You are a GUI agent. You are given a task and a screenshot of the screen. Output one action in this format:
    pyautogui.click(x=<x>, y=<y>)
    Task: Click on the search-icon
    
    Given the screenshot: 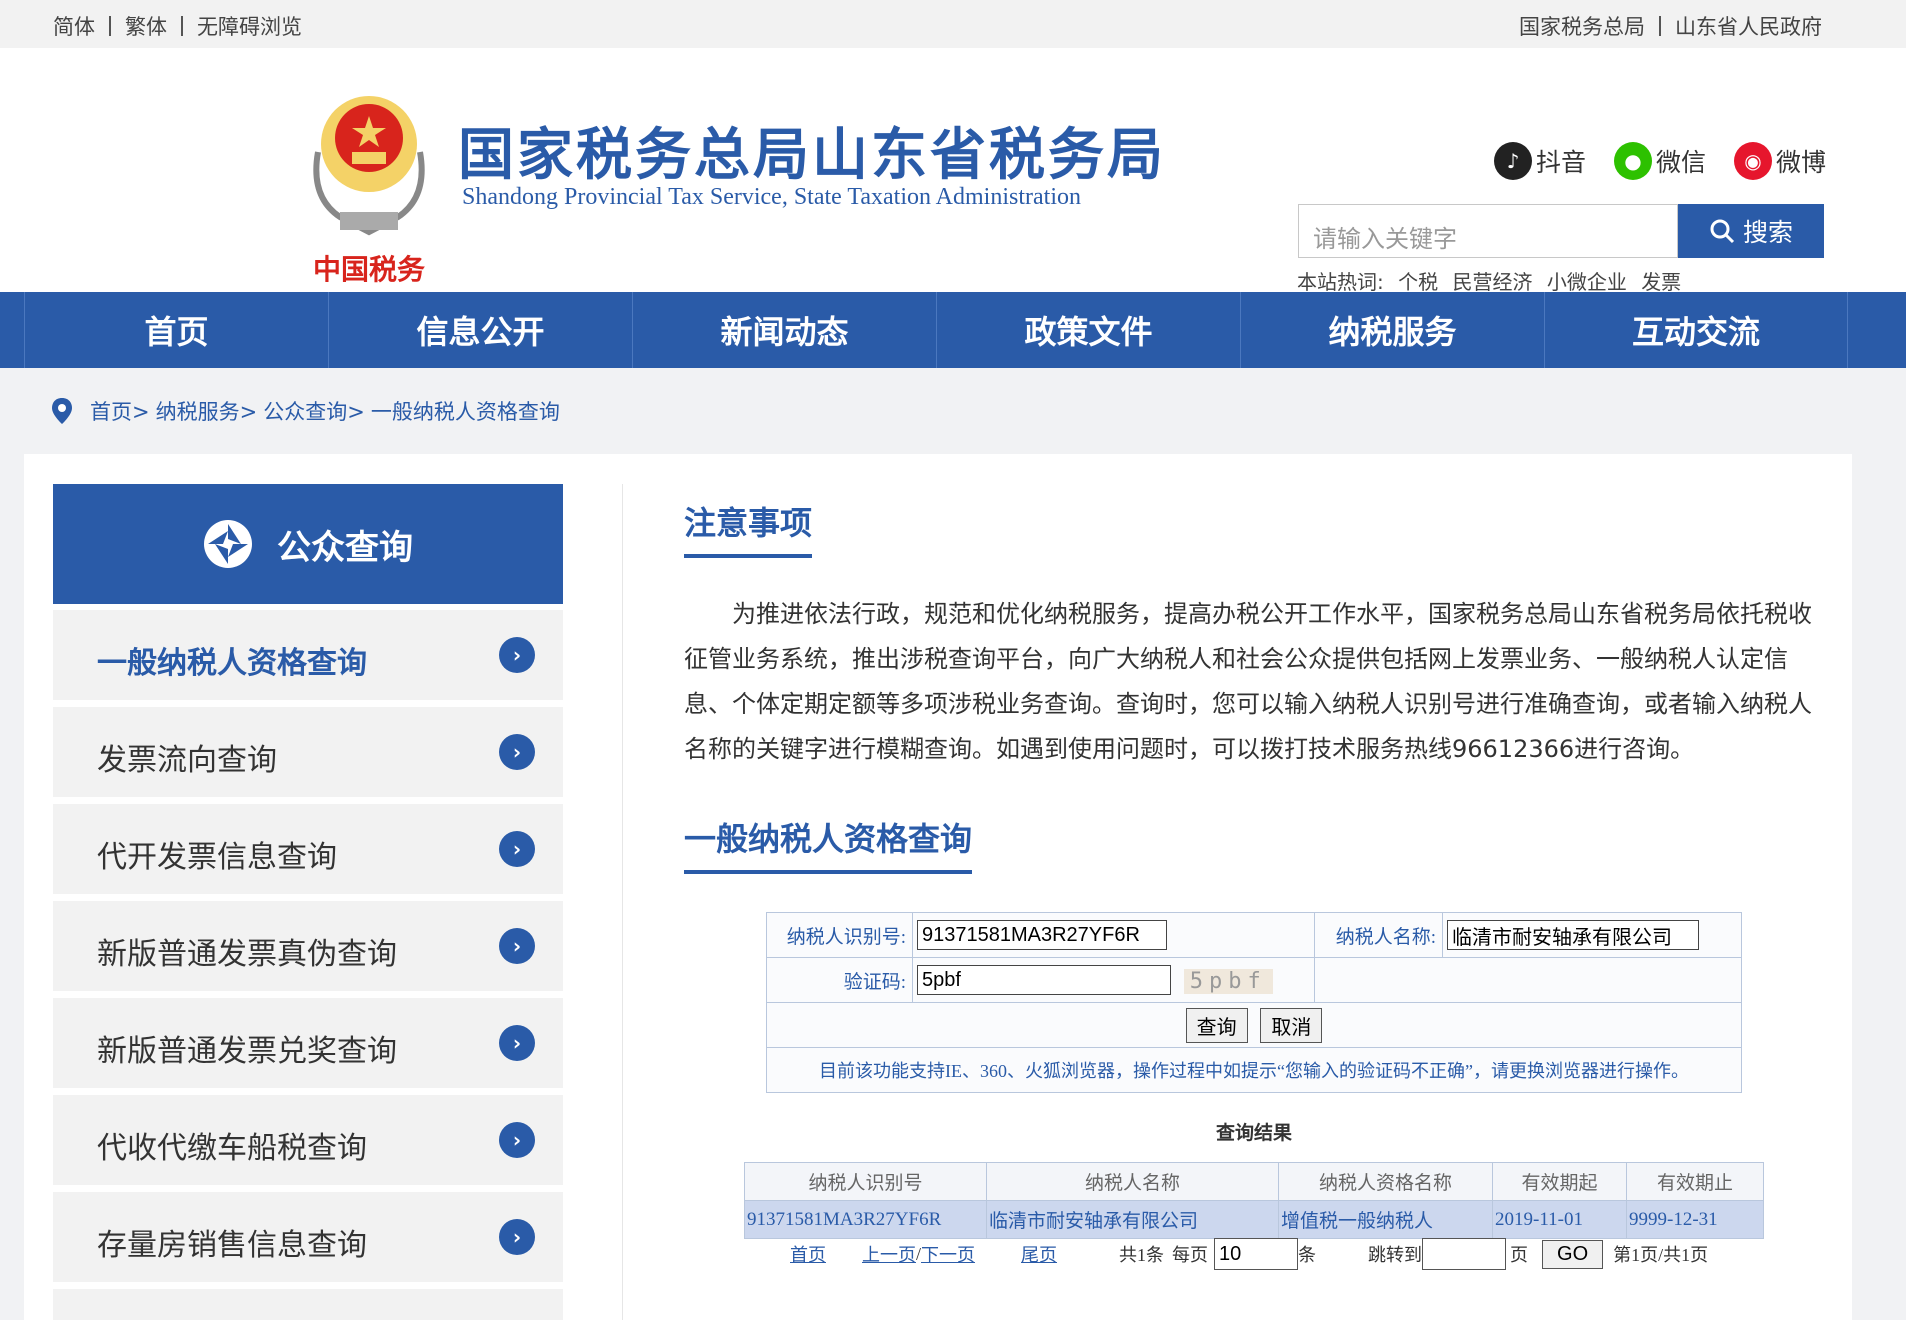 What is the action you would take?
    pyautogui.click(x=1722, y=231)
    